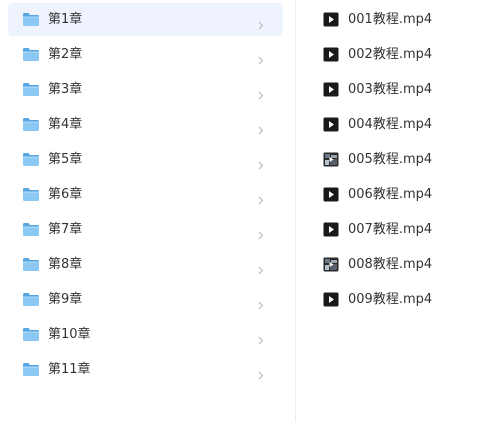  I want to click on file-item: 004教程.mp4, so click(405, 124).